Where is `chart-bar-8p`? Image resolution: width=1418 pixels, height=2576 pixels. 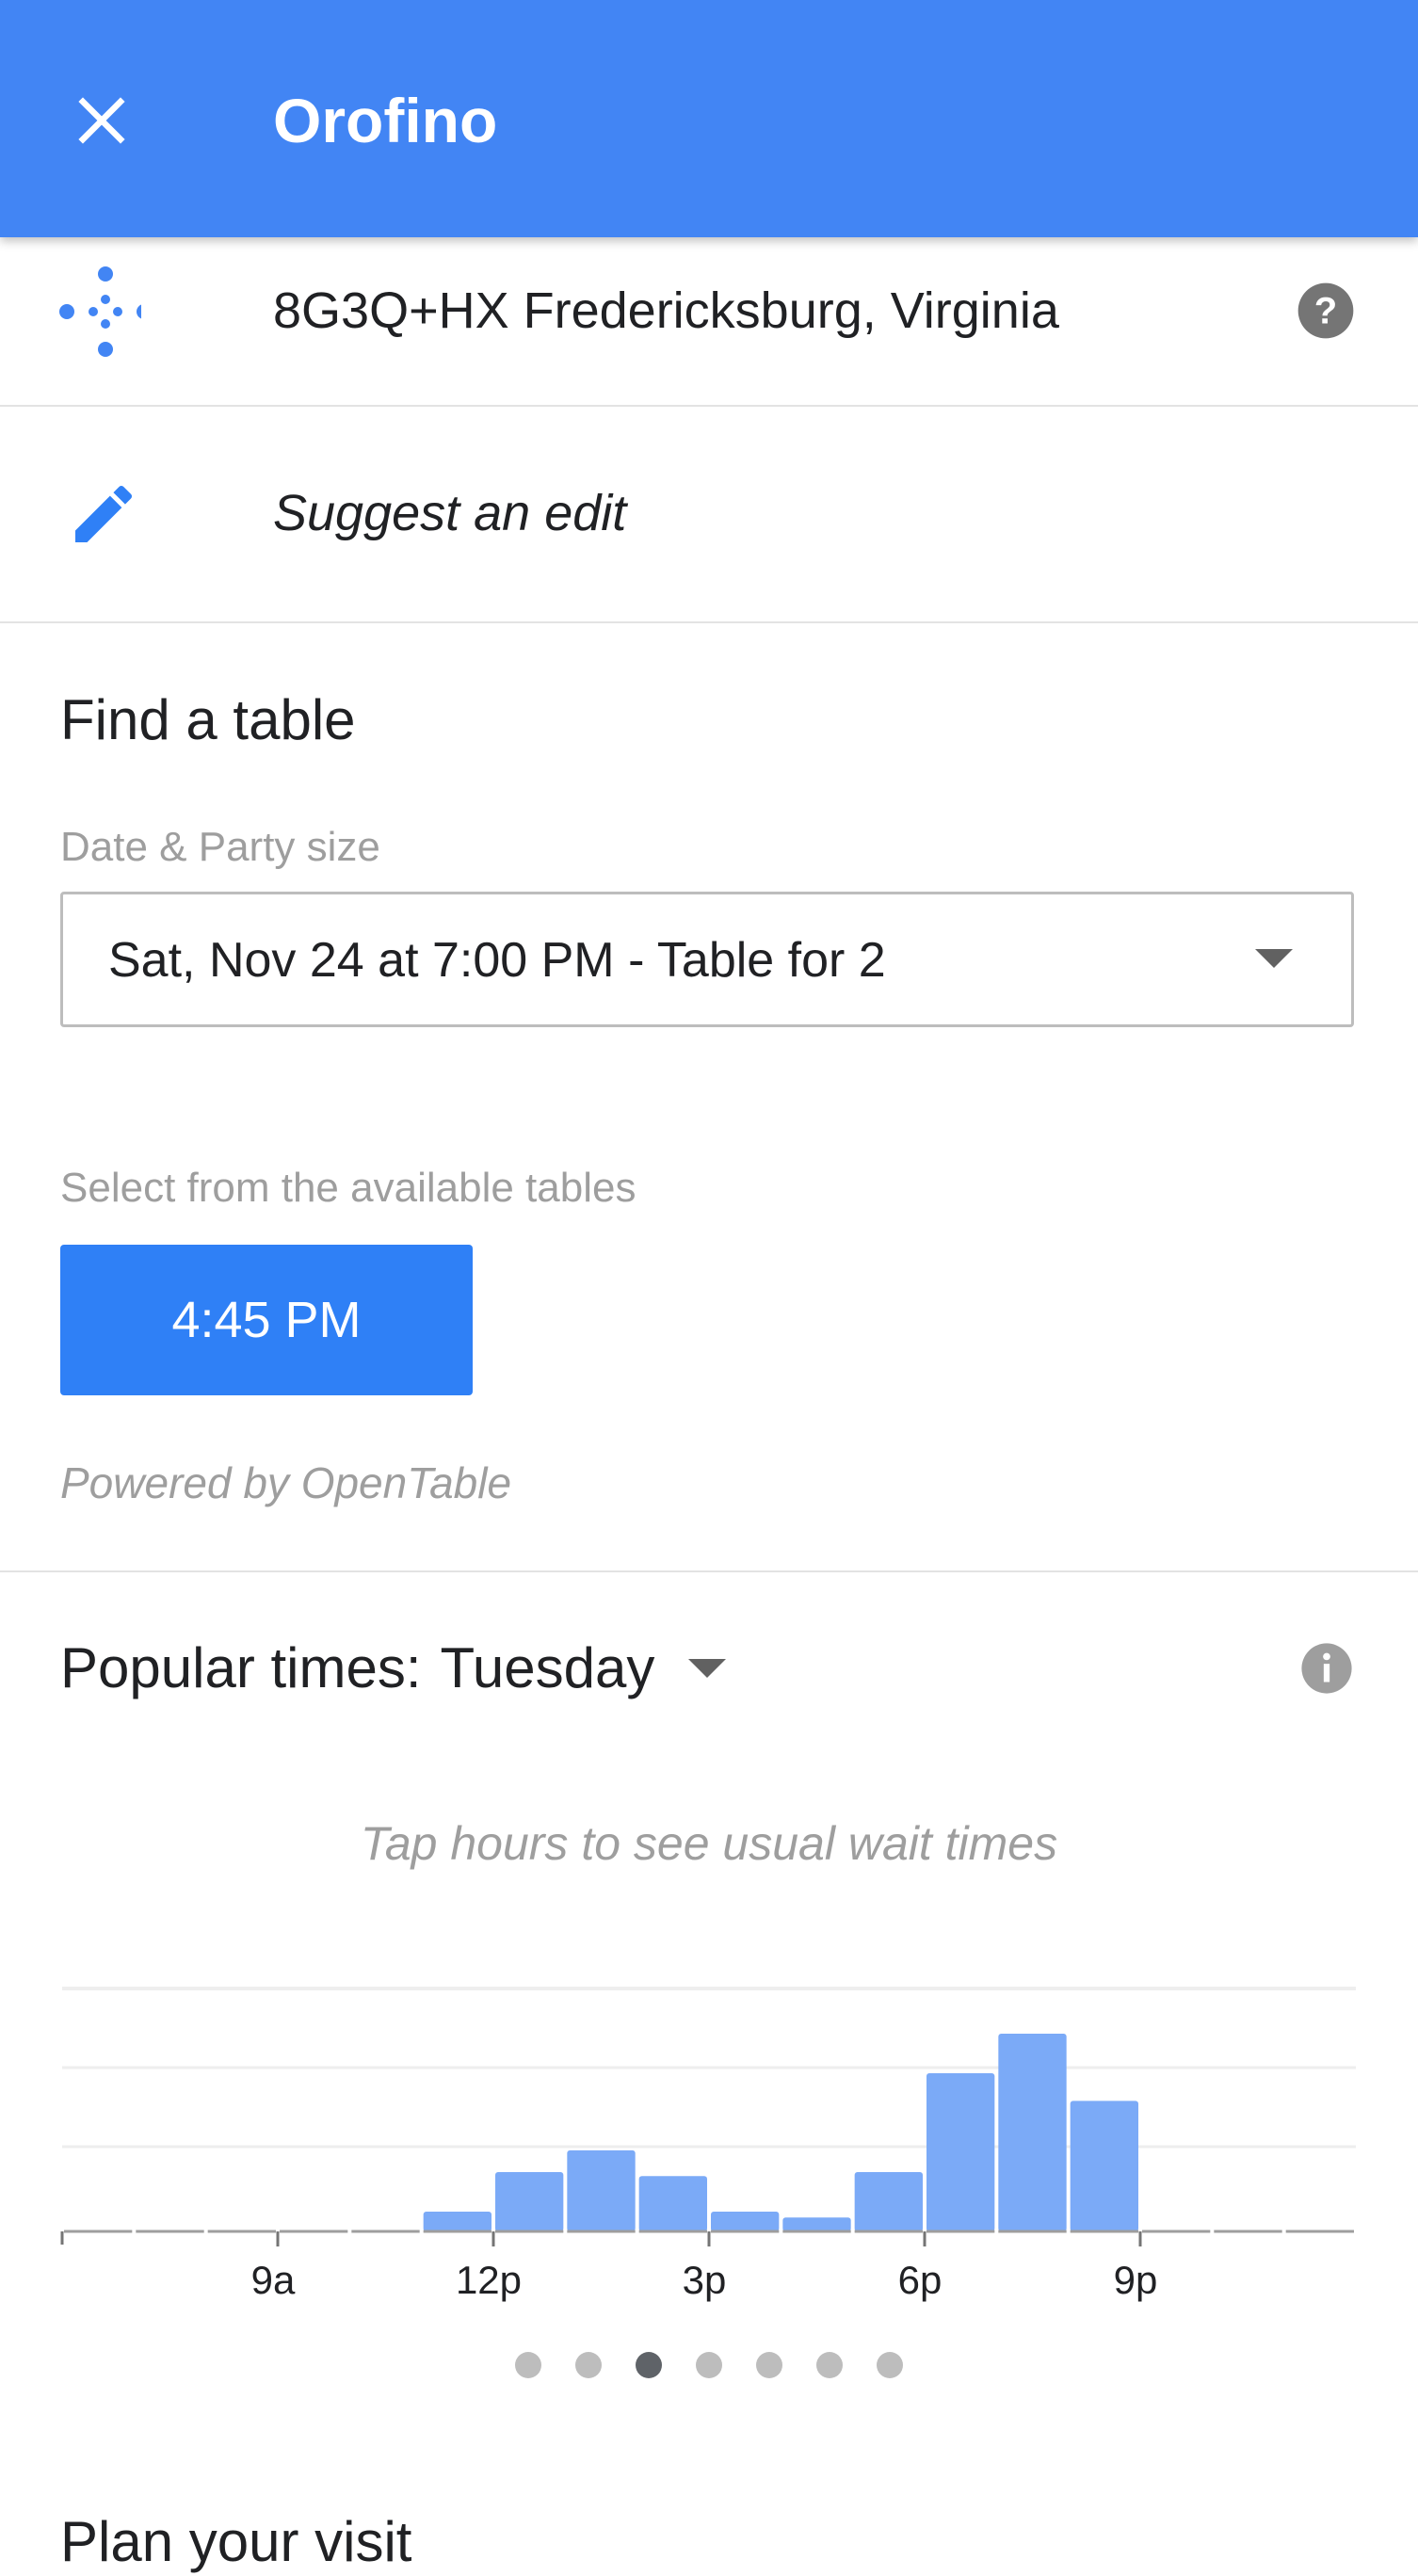
chart-bar-8p is located at coordinates (1104, 2166).